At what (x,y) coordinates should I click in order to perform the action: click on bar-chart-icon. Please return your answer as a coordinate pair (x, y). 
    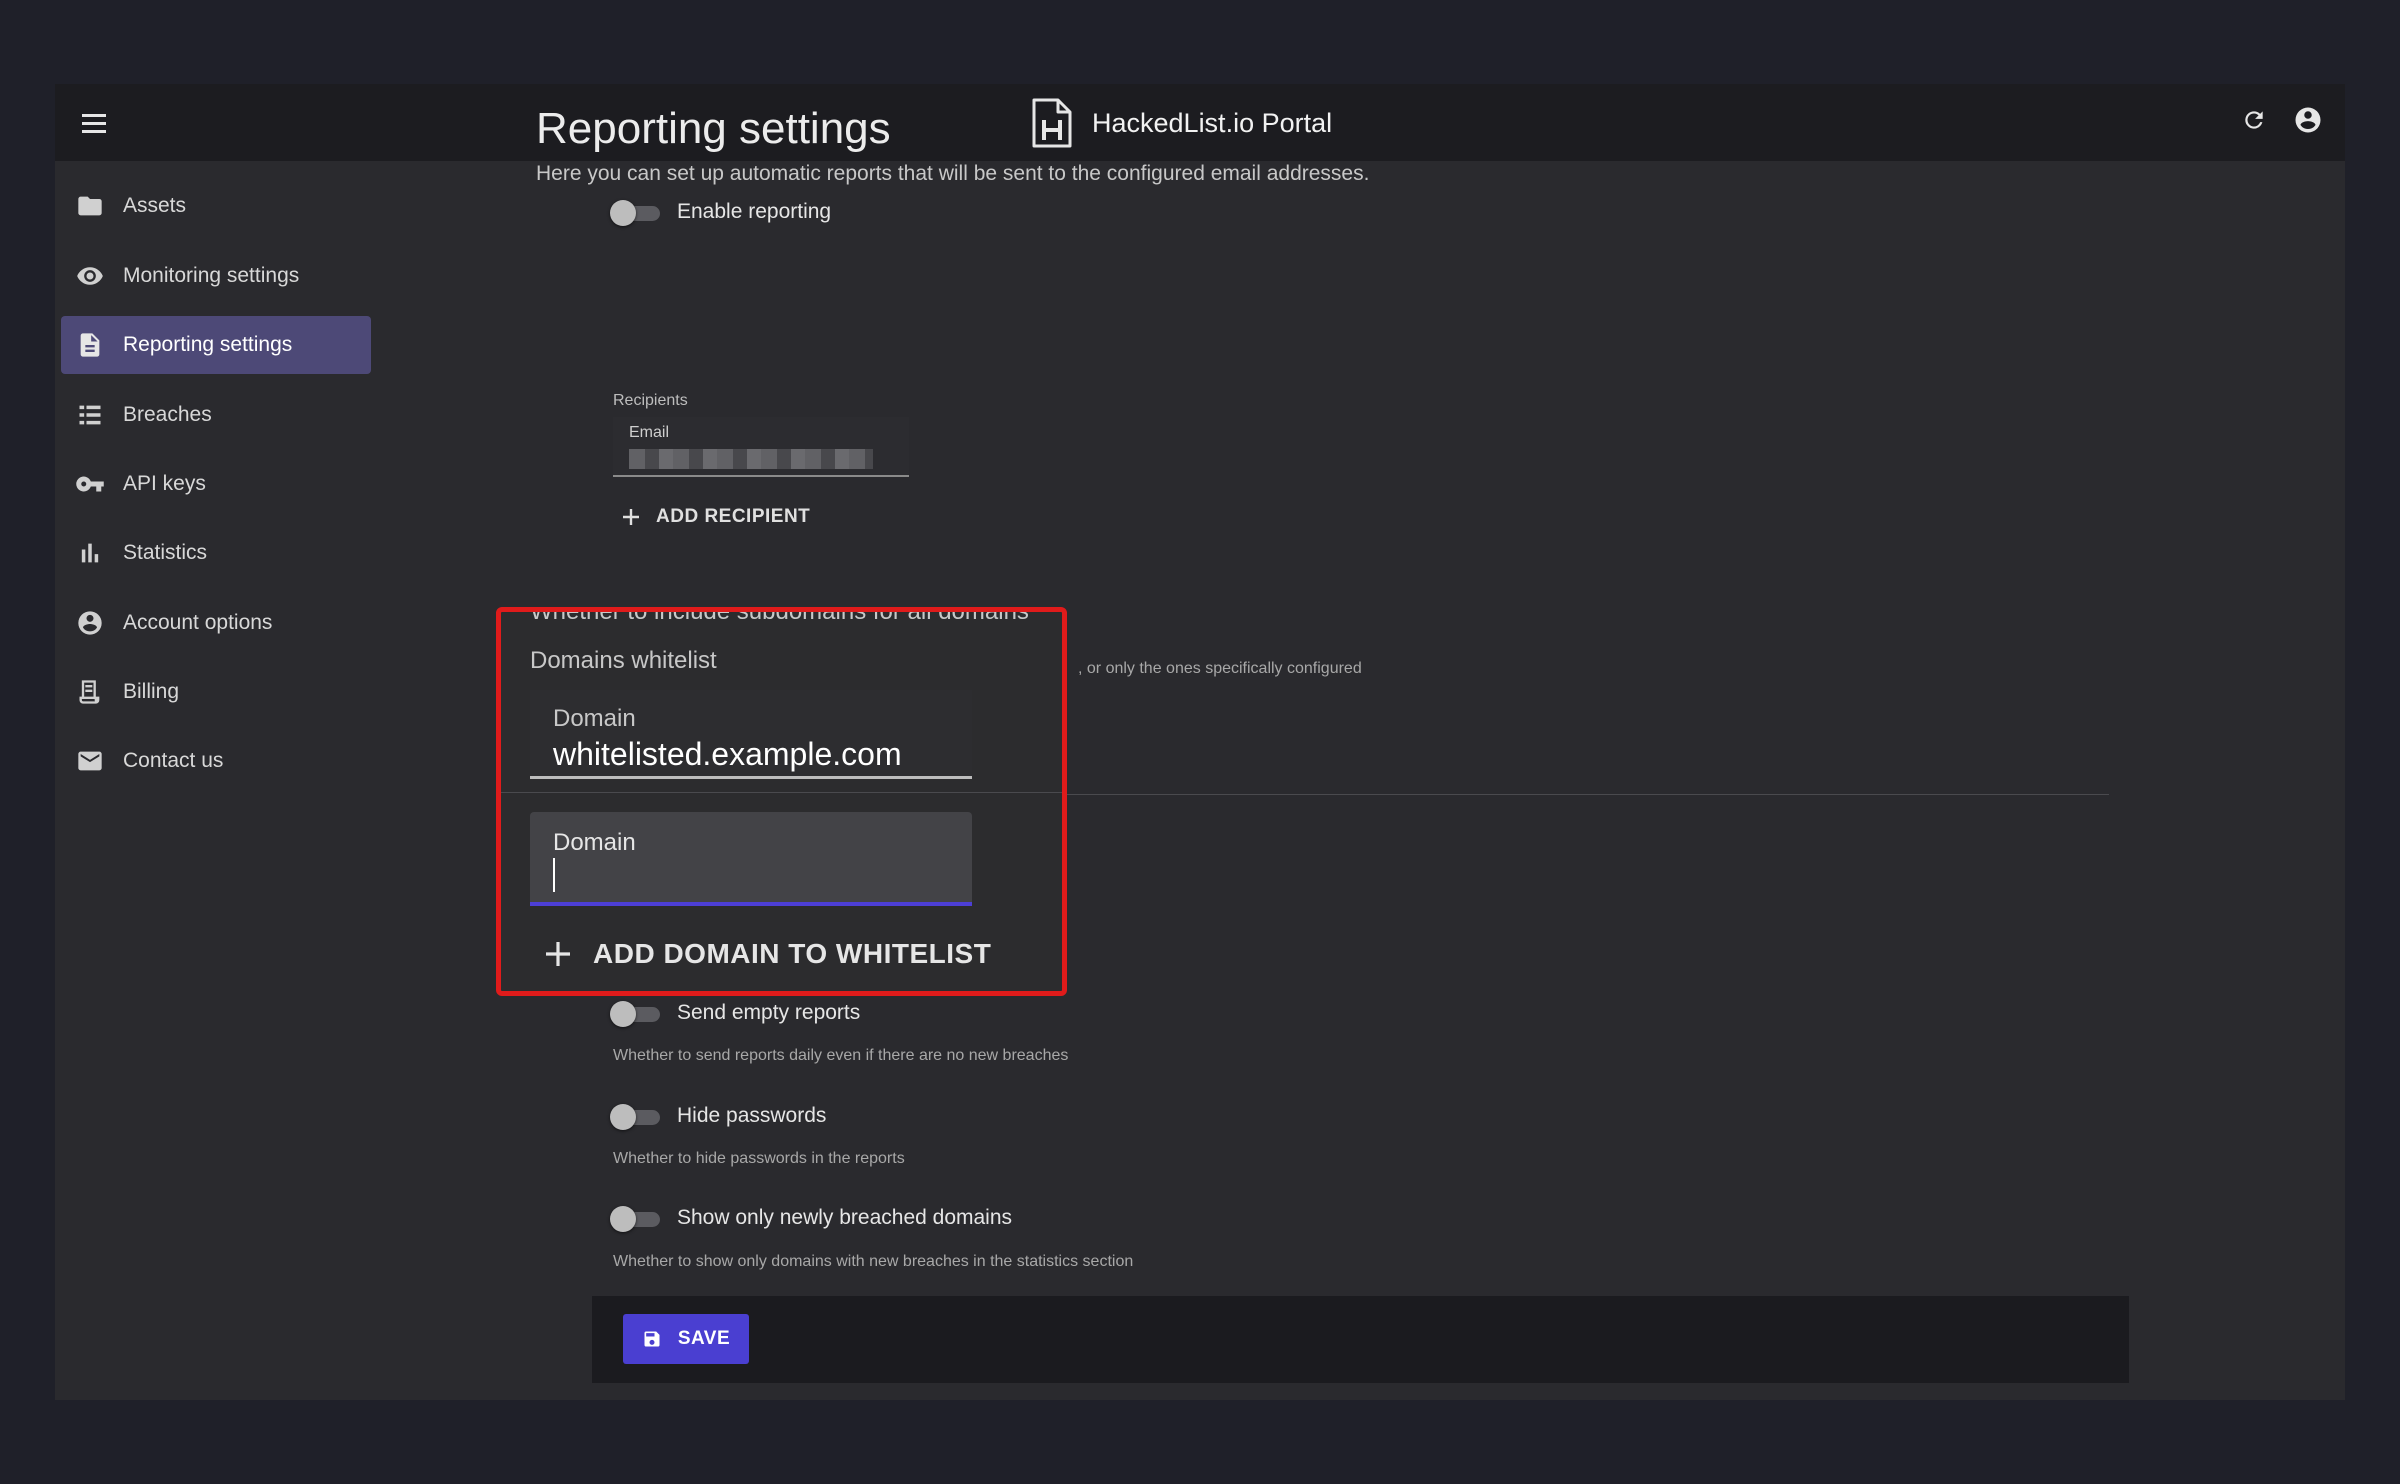
    Looking at the image, I should click on (90, 553).